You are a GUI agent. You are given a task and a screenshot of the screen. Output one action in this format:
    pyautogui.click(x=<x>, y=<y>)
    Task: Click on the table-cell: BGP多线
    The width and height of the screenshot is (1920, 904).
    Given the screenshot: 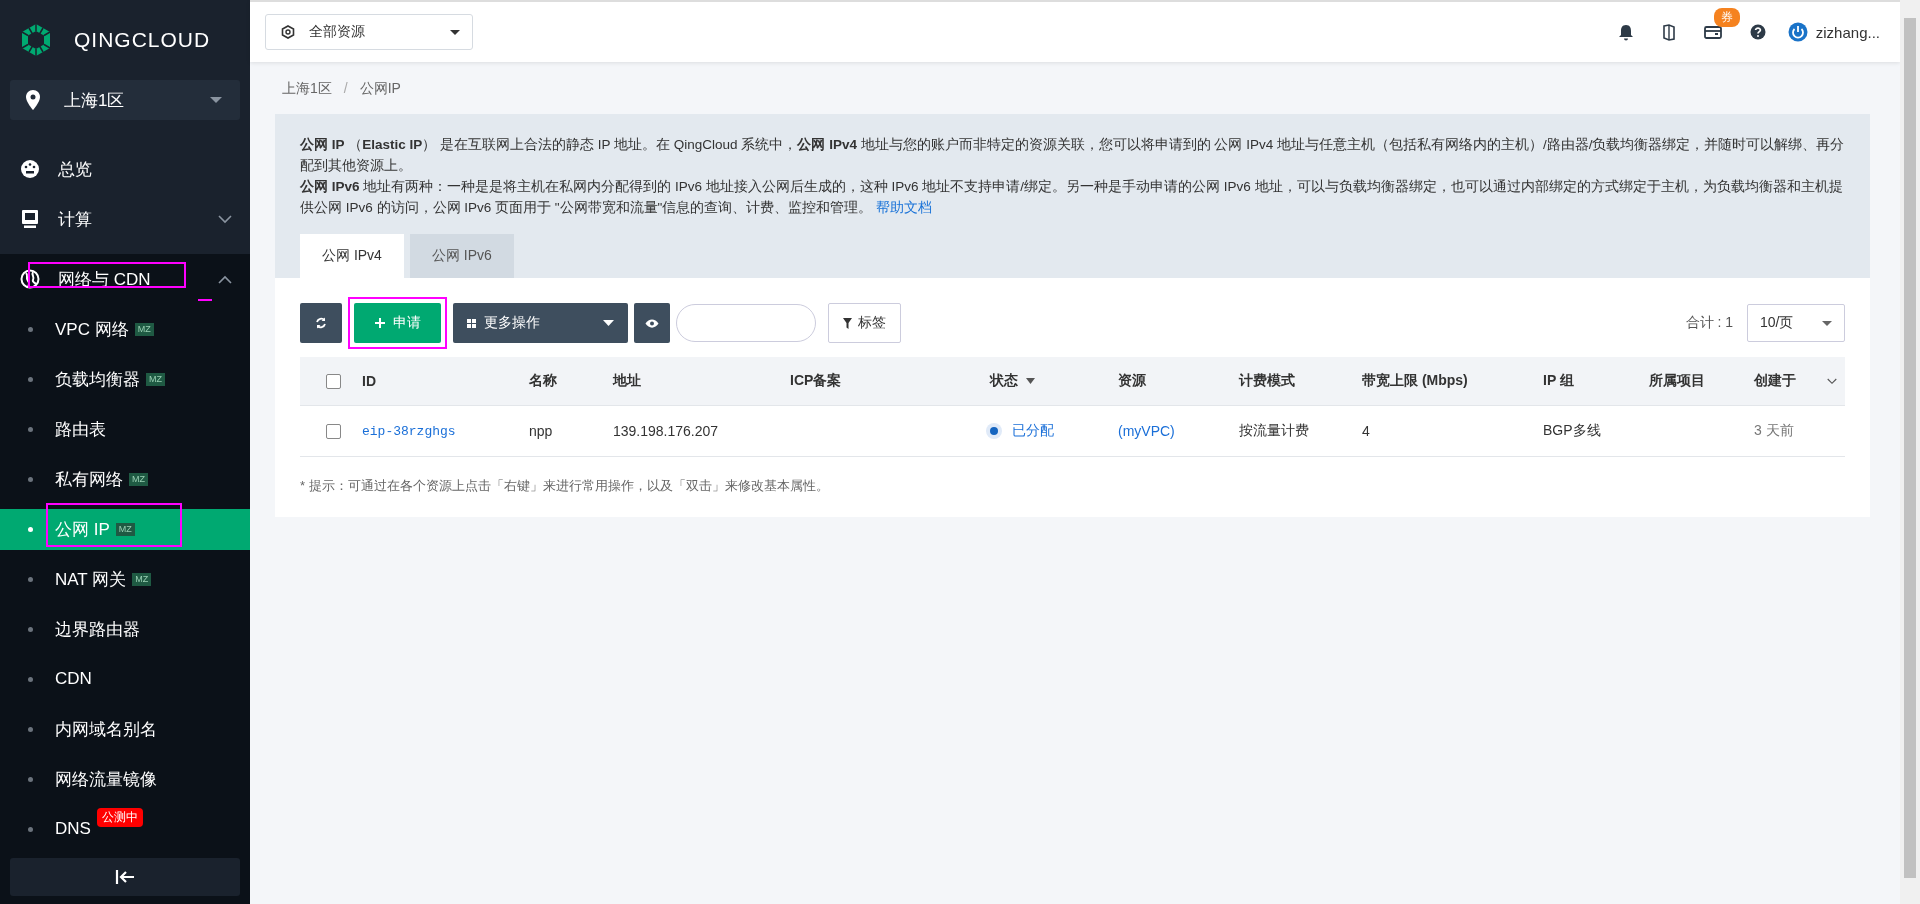 What is the action you would take?
    pyautogui.click(x=1572, y=431)
    